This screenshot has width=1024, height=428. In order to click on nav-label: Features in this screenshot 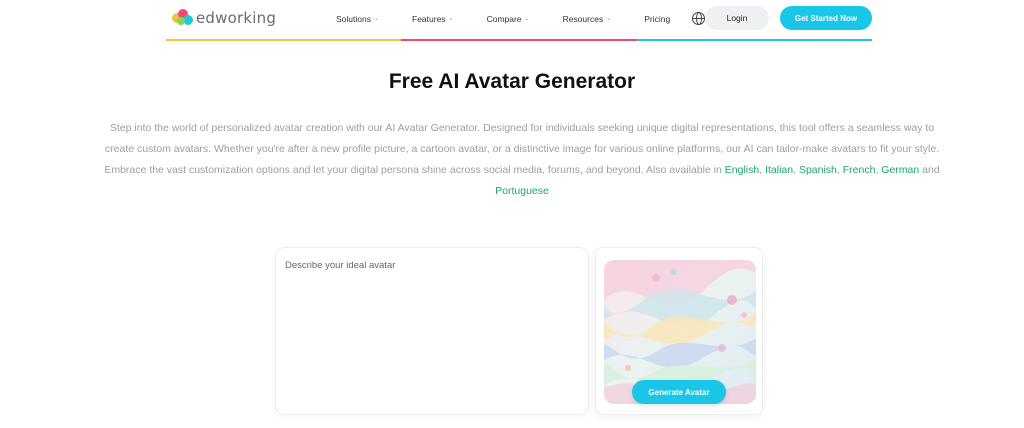, I will do `click(429, 18)`.